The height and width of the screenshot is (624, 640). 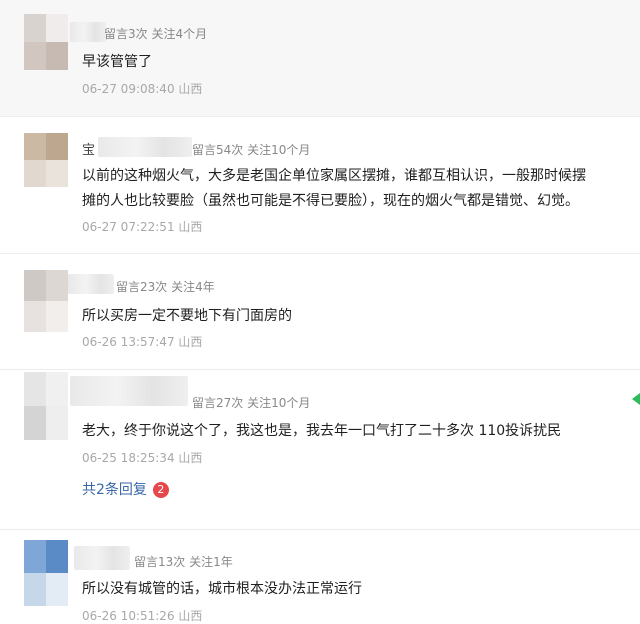 I want to click on view-replies-link: 共2条回复 2, so click(x=125, y=489).